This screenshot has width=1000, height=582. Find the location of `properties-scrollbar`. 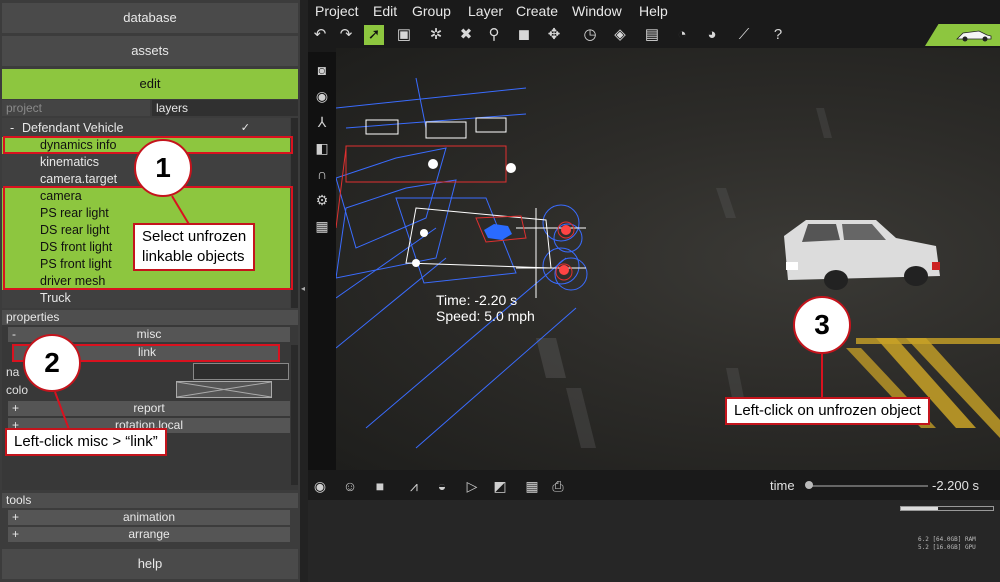

properties-scrollbar is located at coordinates (294, 415).